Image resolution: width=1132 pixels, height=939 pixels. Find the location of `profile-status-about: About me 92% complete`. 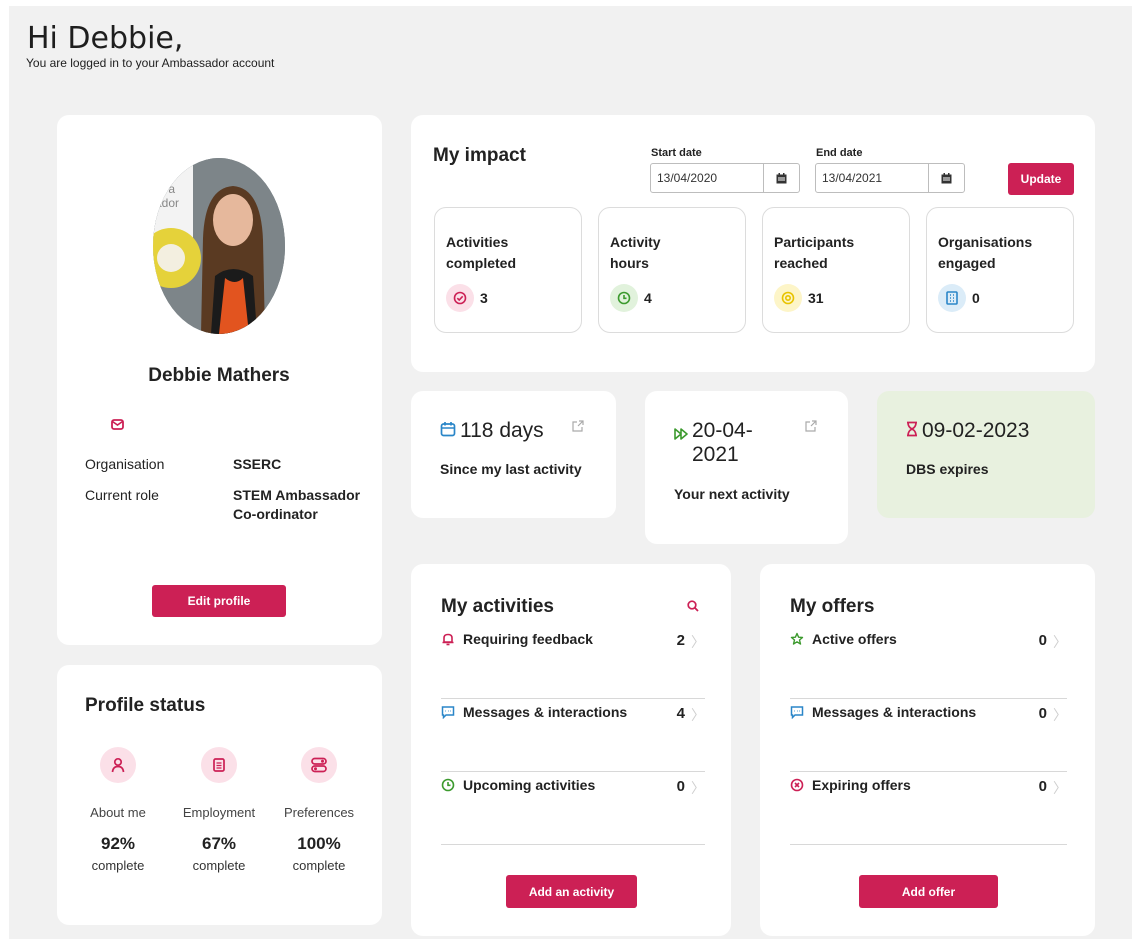

profile-status-about: About me 92% complete is located at coordinates (118, 810).